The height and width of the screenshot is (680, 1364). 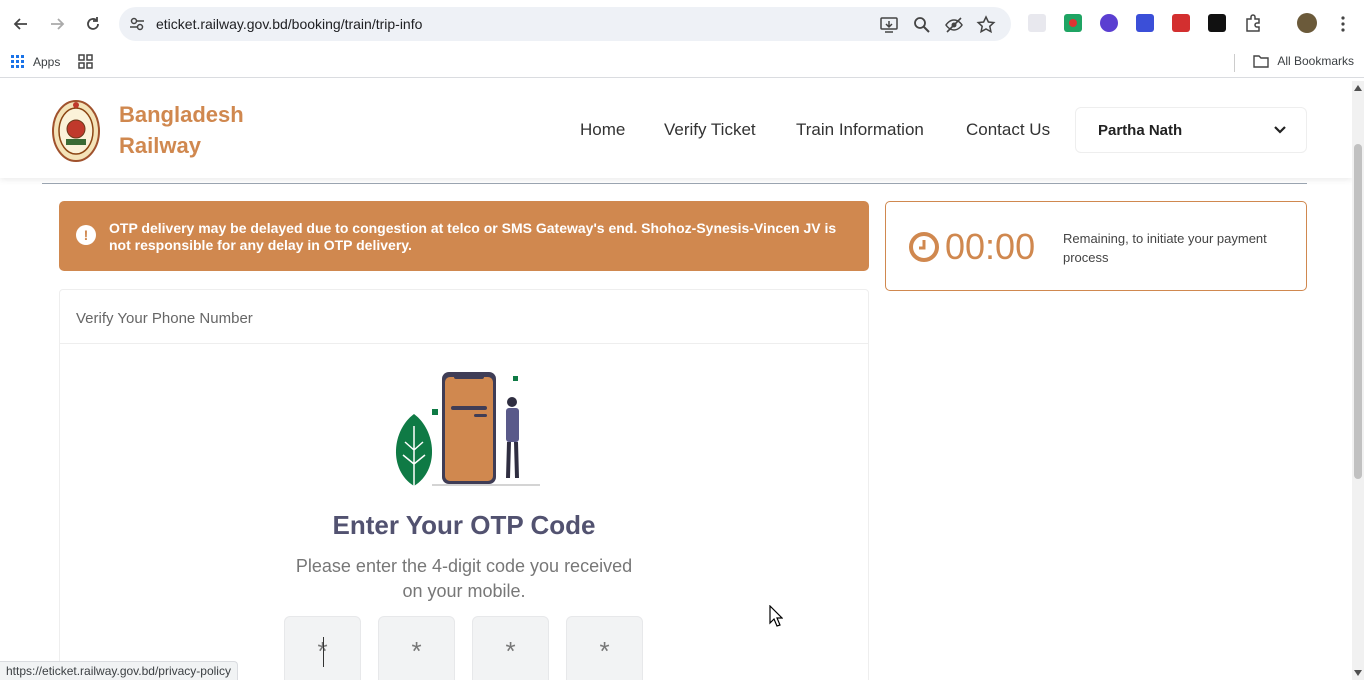 What do you see at coordinates (682, 63) in the screenshot?
I see `bookmarks-bar: Apps All Bookmarks` at bounding box center [682, 63].